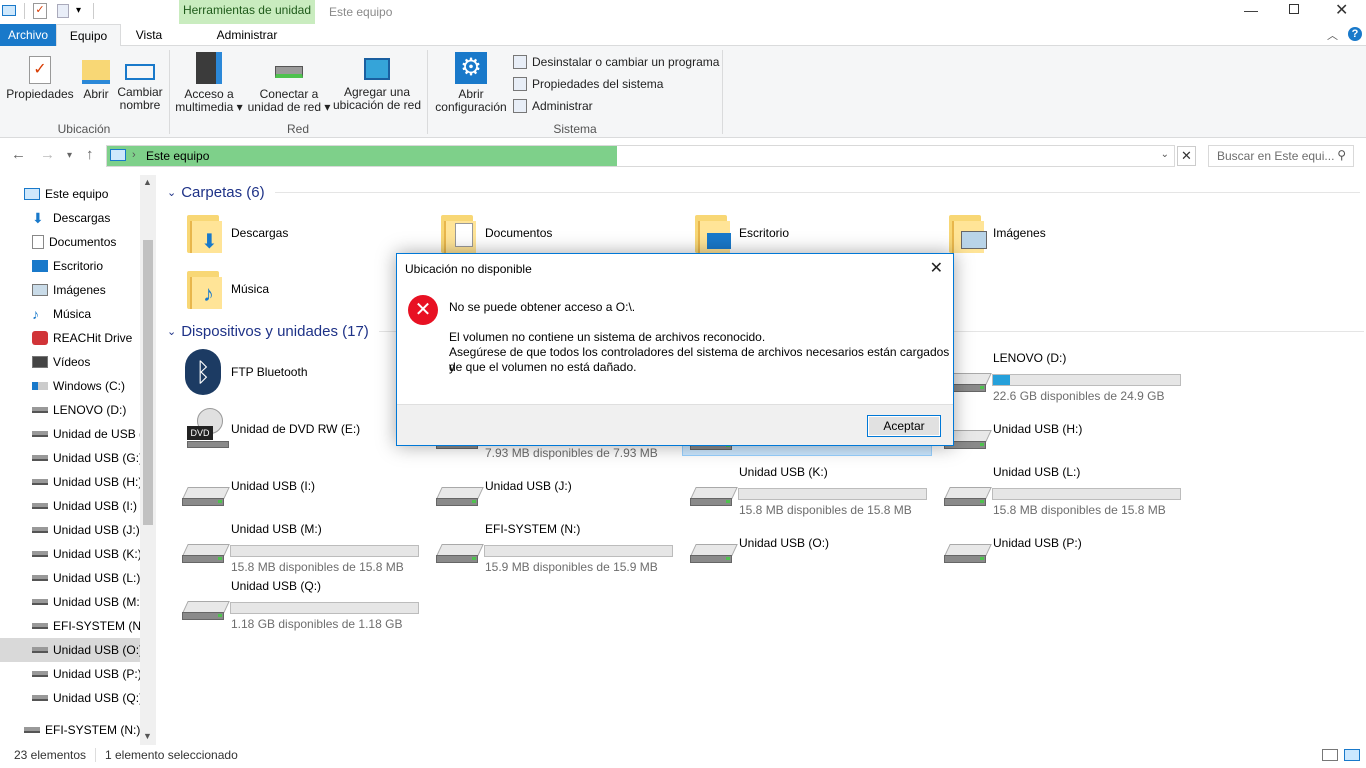  Describe the element at coordinates (32, 194) in the screenshot. I see `computer-icon` at that location.